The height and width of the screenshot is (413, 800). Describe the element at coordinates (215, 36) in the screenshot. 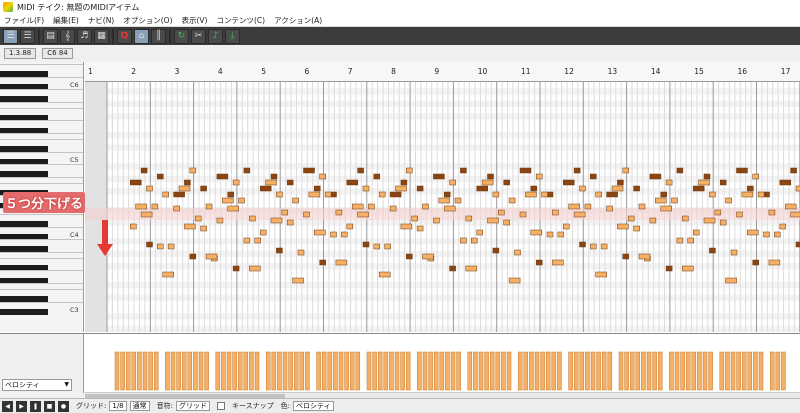

I see `note-icon: ♪` at that location.